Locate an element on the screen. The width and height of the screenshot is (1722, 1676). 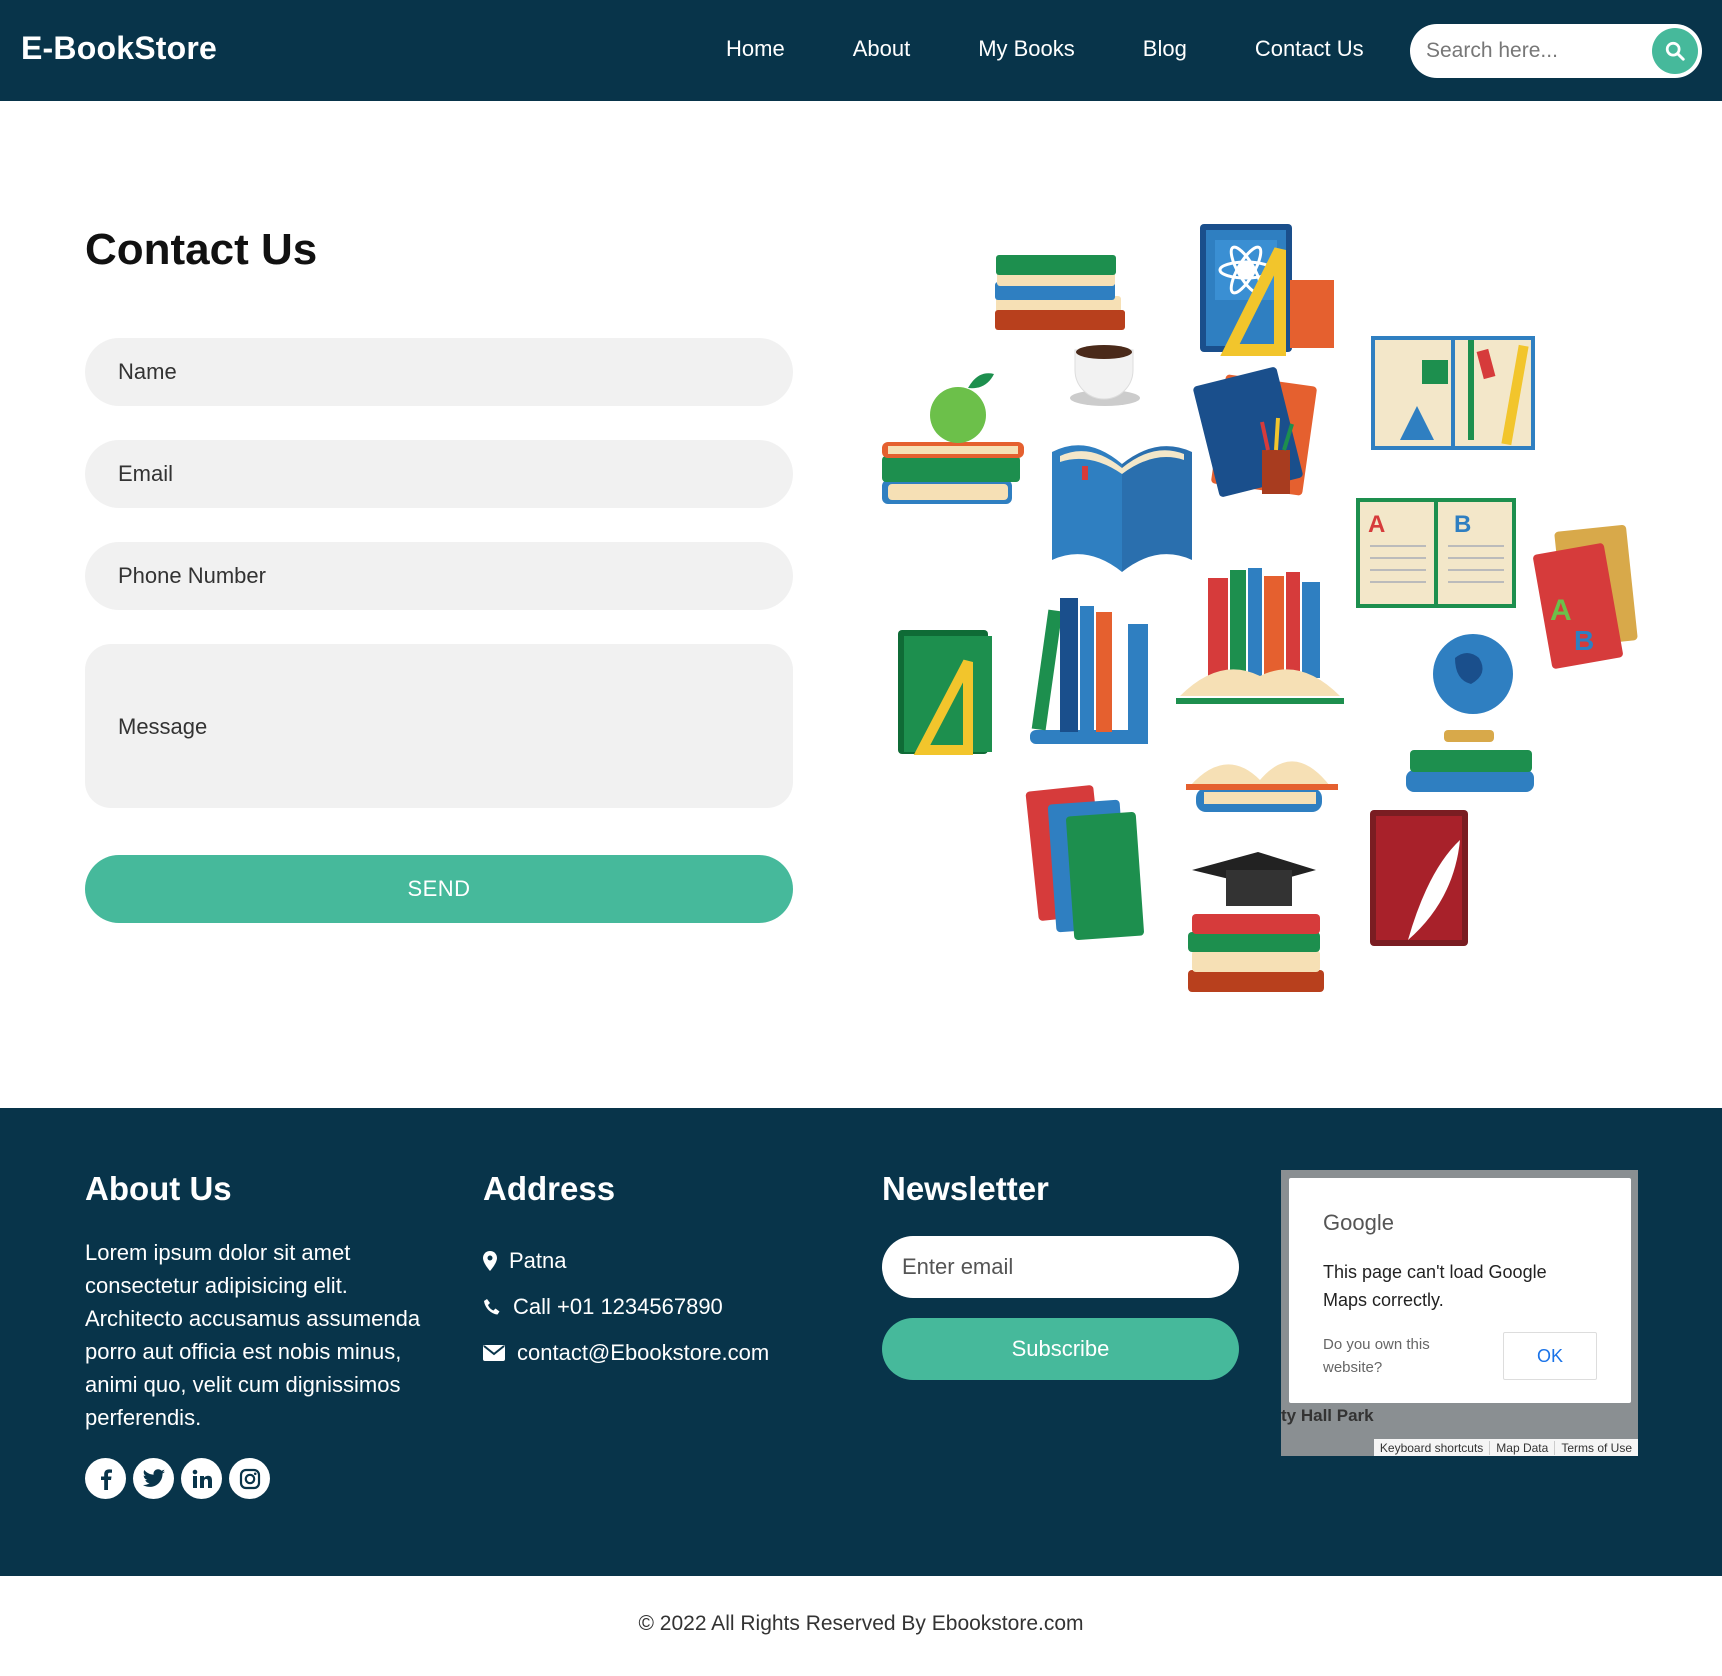
map-keyboard-shortcuts-link: Keyboard shortcuts is located at coordinates (1431, 1448).